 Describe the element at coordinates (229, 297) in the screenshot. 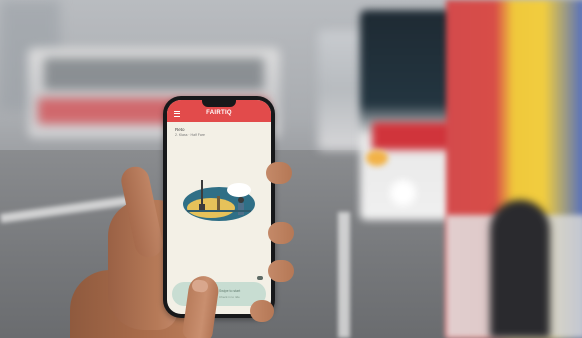

I see `panel-secondary-text: Check in to ride` at that location.